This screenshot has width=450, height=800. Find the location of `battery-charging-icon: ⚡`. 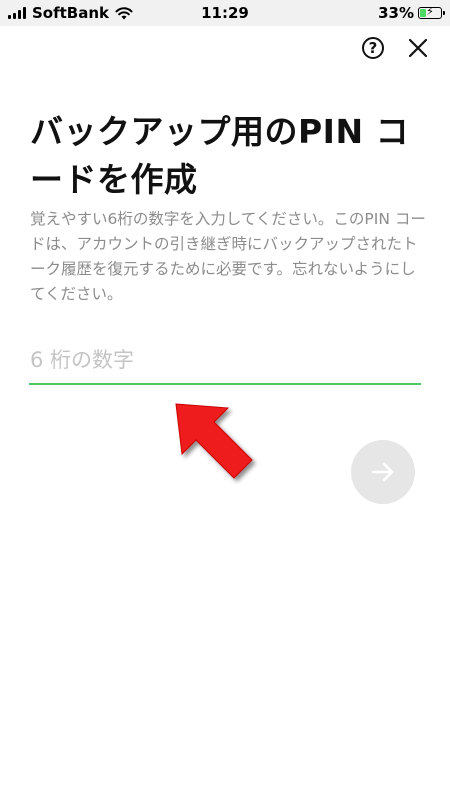

battery-charging-icon: ⚡ is located at coordinates (431, 12).